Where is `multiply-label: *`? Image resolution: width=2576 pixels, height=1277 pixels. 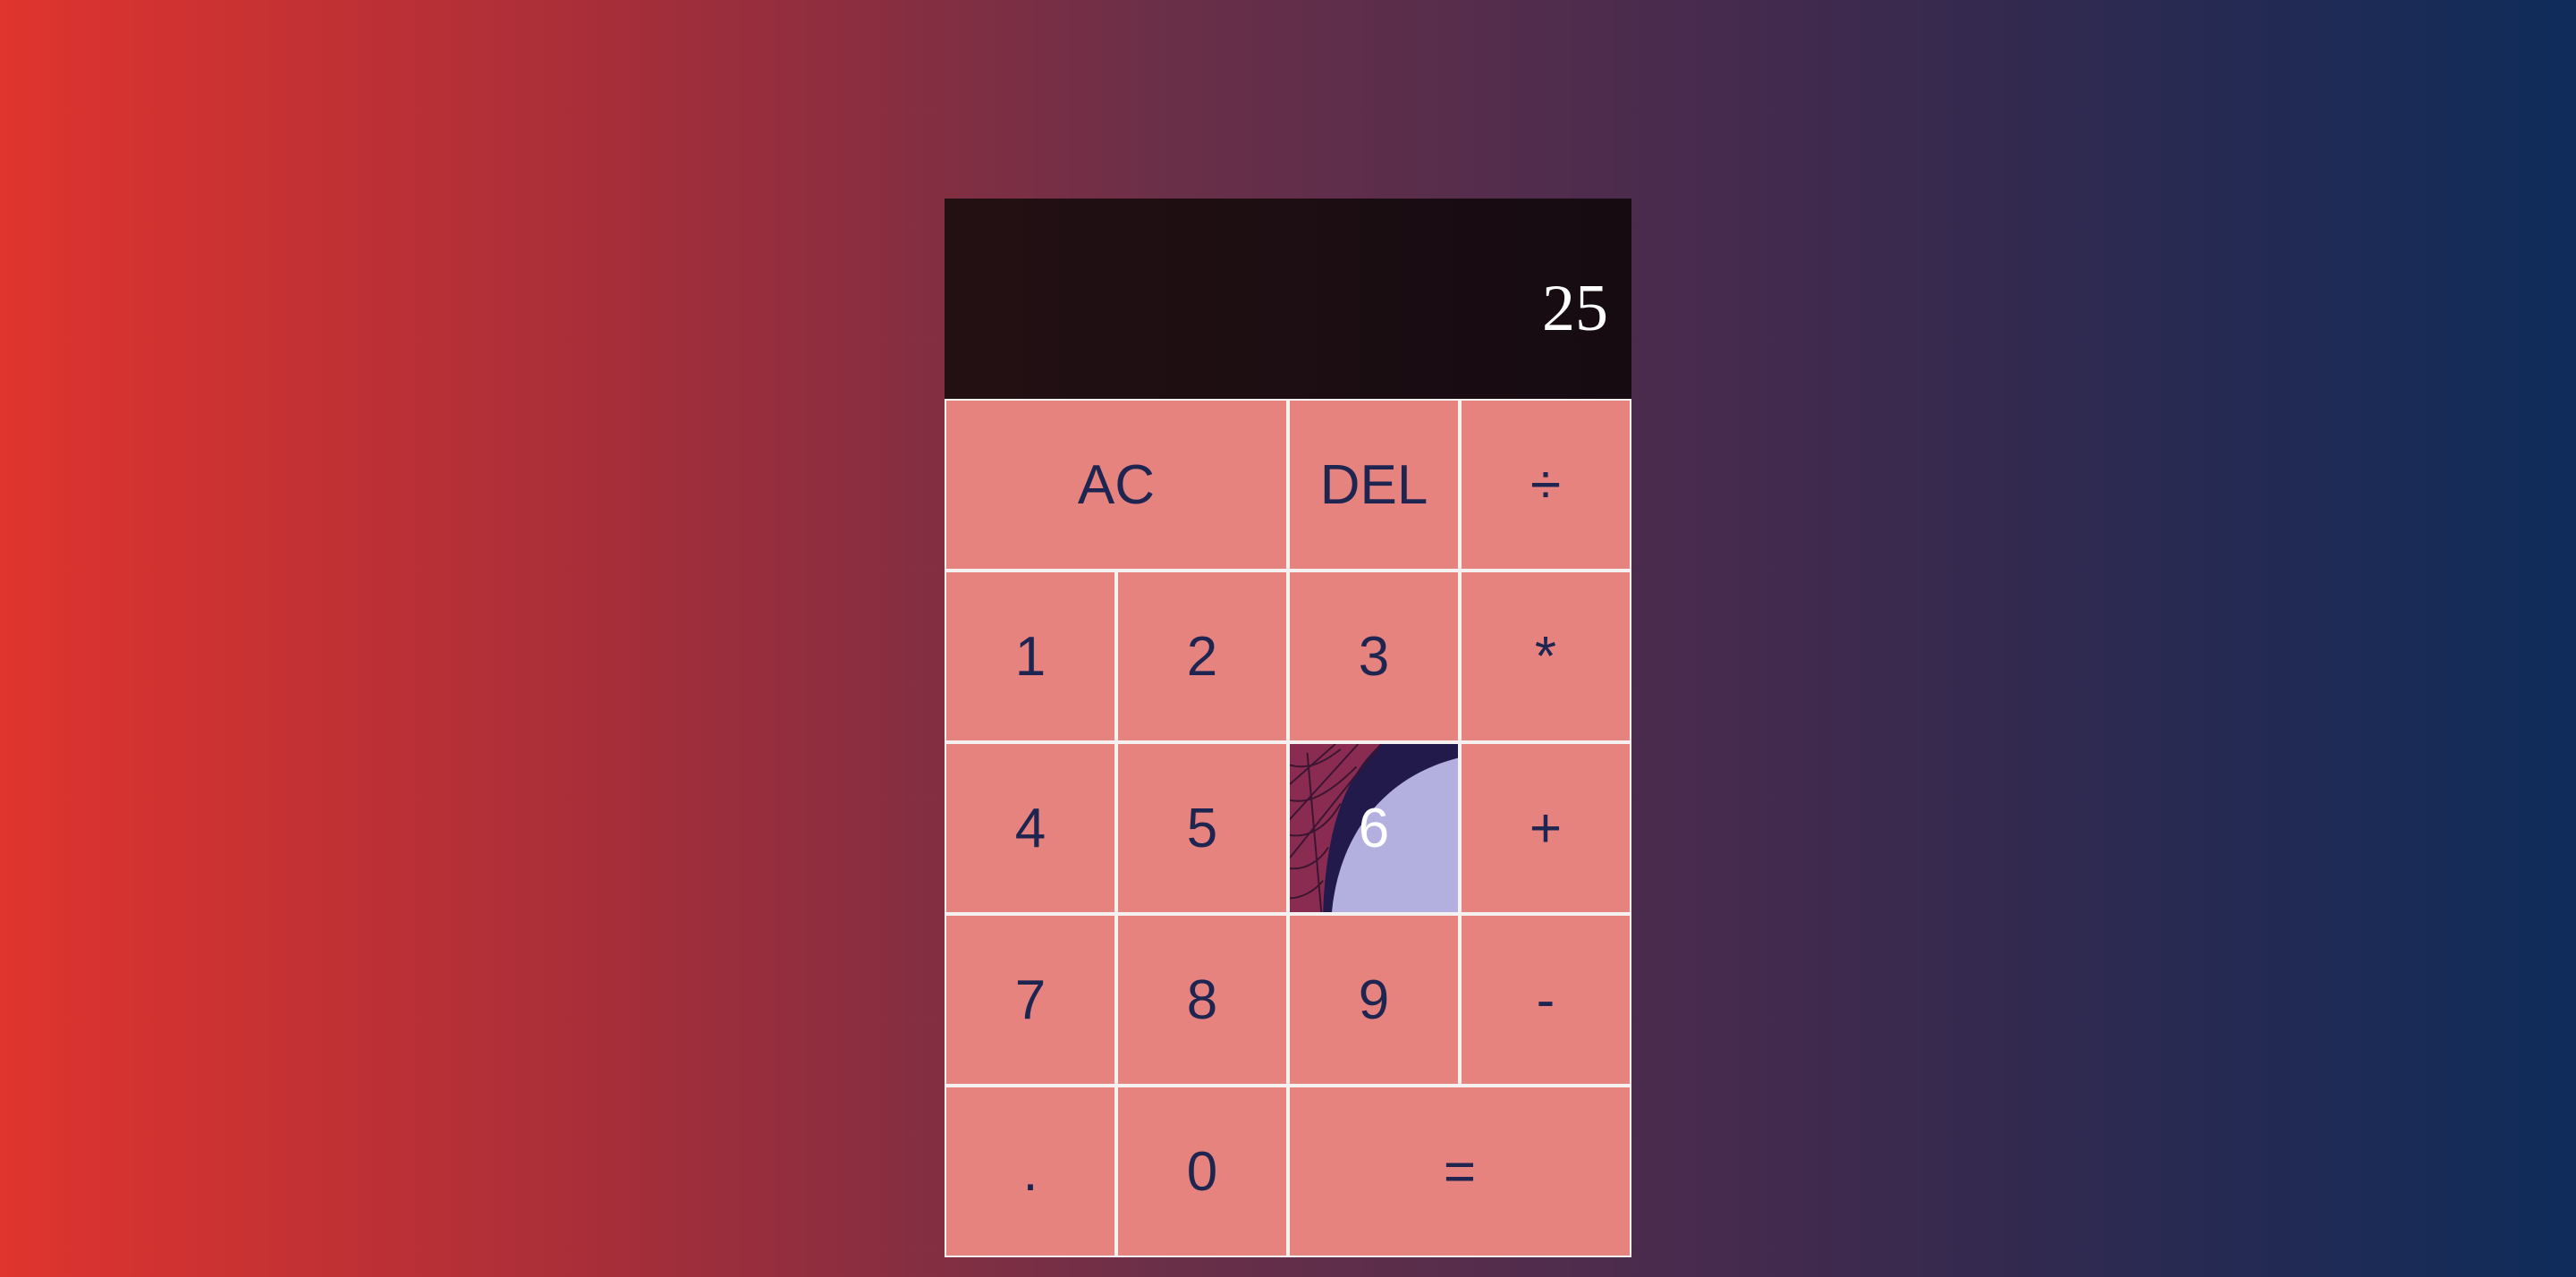 multiply-label: * is located at coordinates (1545, 656).